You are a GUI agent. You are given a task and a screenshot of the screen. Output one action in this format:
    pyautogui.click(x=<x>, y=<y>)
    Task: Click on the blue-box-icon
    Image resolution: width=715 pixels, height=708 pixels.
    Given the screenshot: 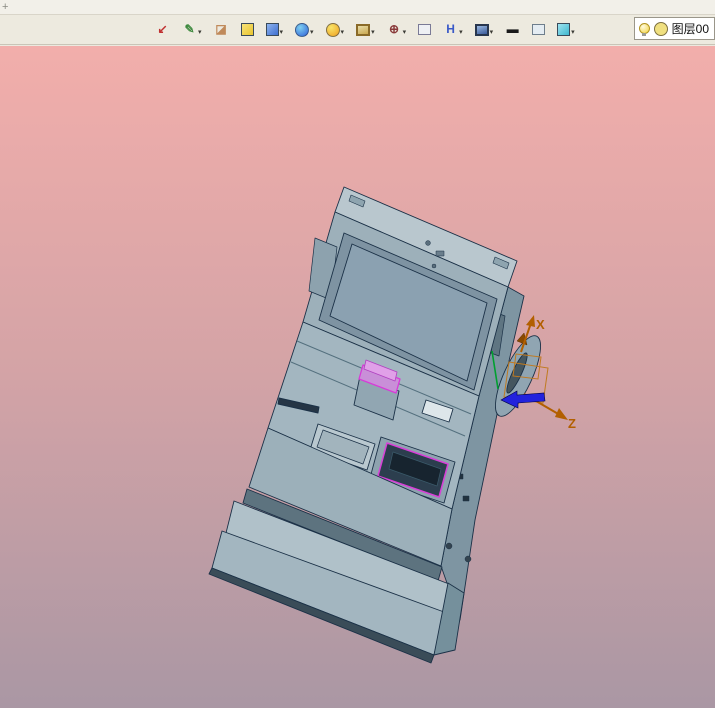 What is the action you would take?
    pyautogui.click(x=272, y=29)
    